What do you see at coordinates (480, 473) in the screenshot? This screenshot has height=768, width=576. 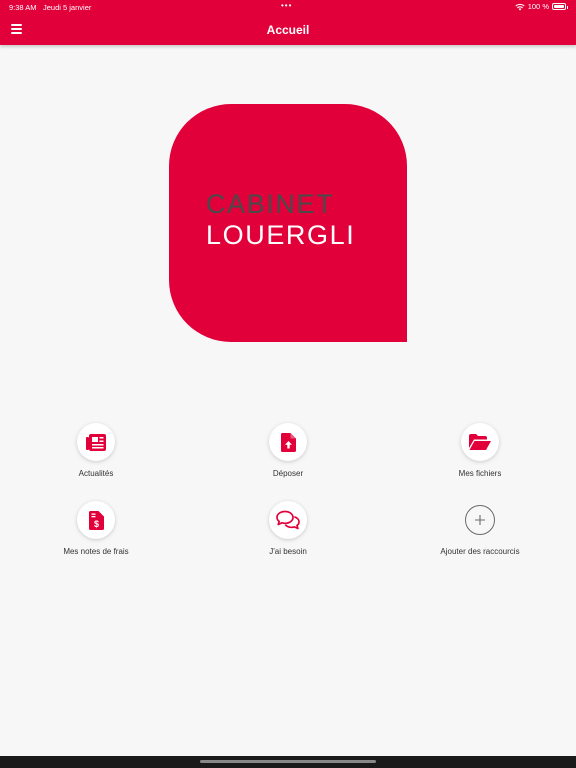 I see `shortcut-label: Mes fichiers` at bounding box center [480, 473].